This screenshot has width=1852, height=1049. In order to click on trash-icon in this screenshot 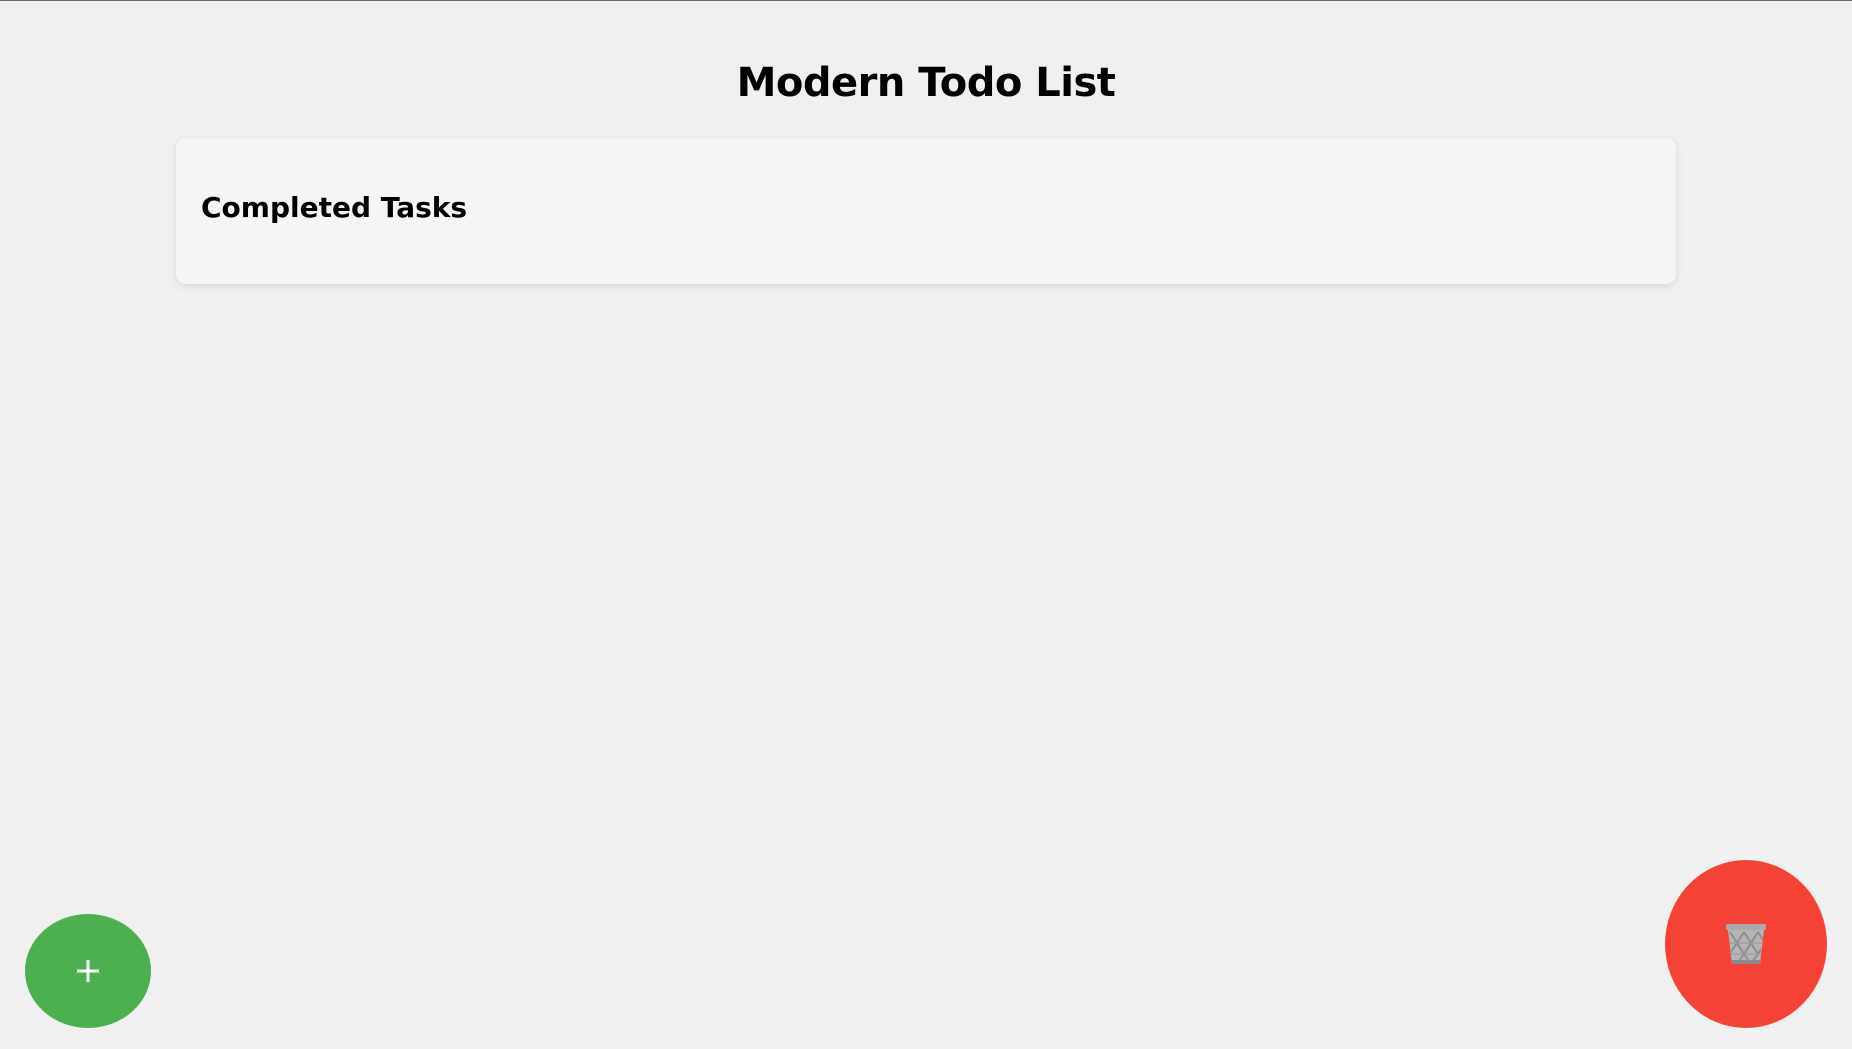, I will do `click(1746, 944)`.